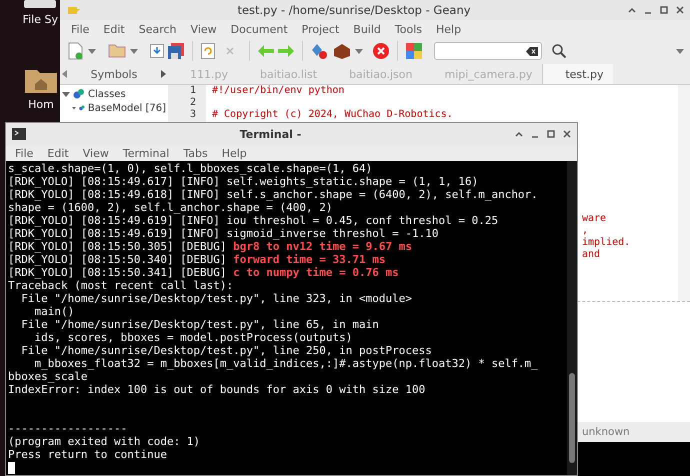 The height and width of the screenshot is (476, 690). I want to click on menu-item: Tabs, so click(195, 153).